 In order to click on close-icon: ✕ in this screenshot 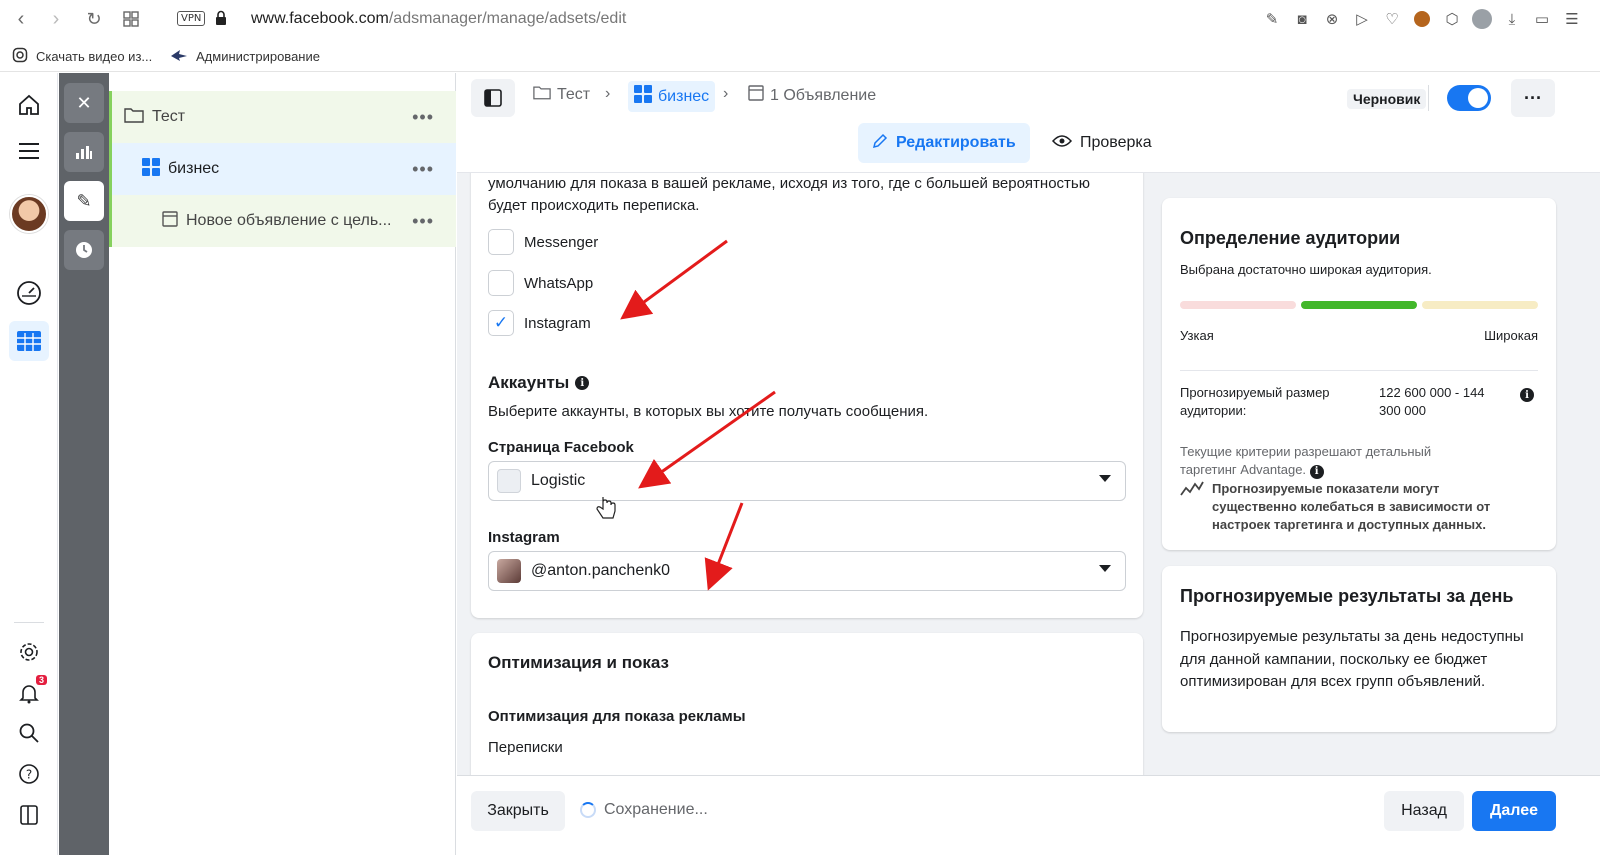, I will do `click(84, 103)`.